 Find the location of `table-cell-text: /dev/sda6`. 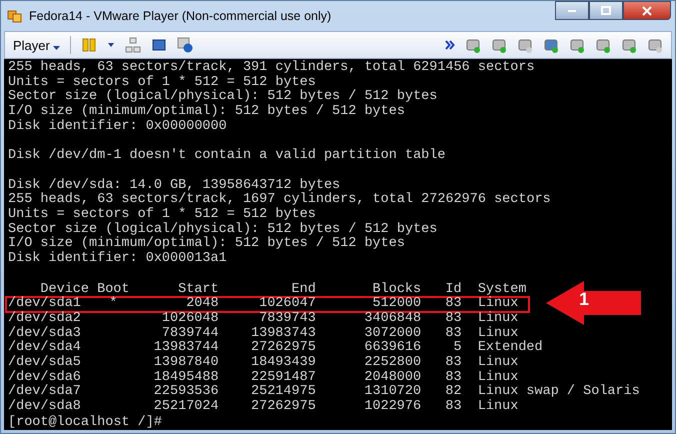

table-cell-text: /dev/sda6 is located at coordinates (45, 377).